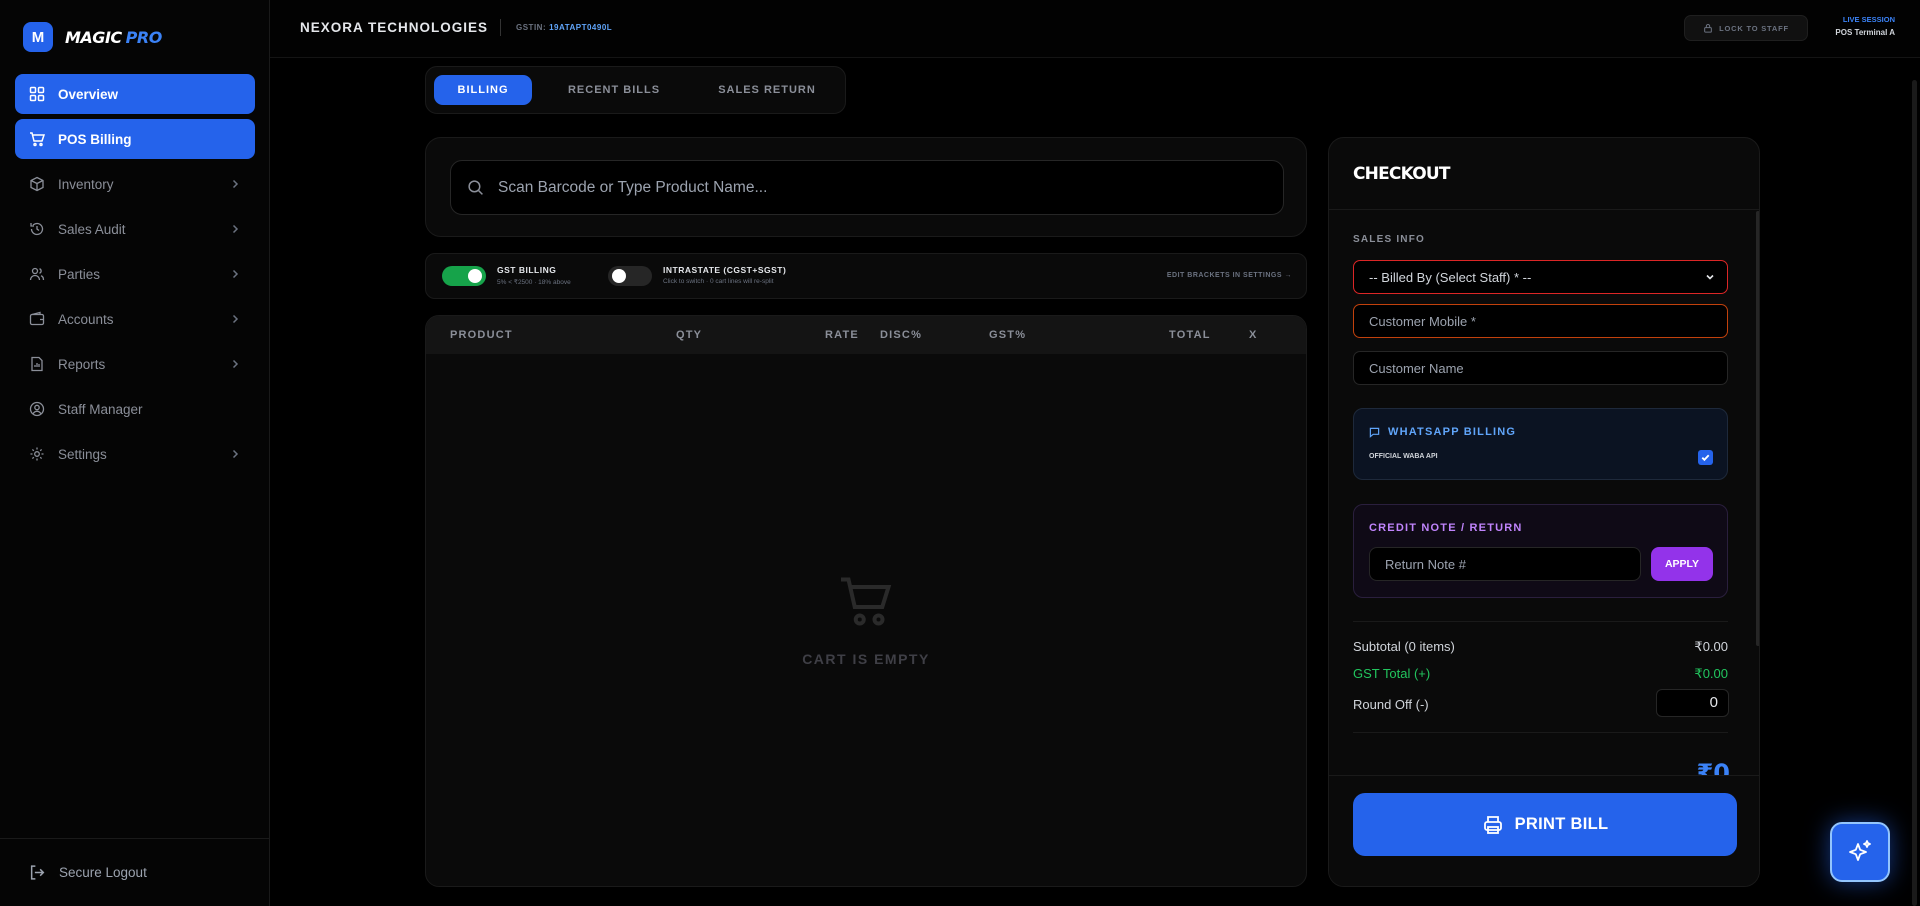 Image resolution: width=1920 pixels, height=906 pixels. Describe the element at coordinates (1190, 335) in the screenshot. I see `col-total: TOTAL` at that location.